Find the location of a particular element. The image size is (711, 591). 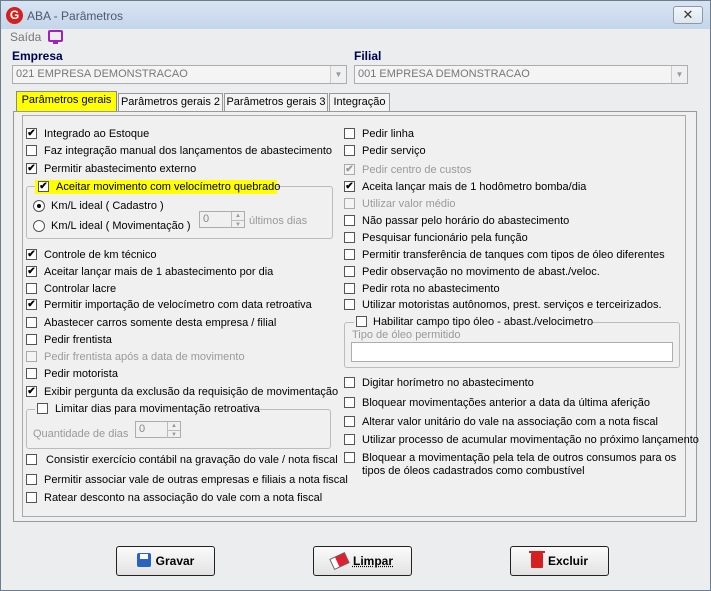

cb-pedir-motorista: Pedir motorista is located at coordinates (176, 374).